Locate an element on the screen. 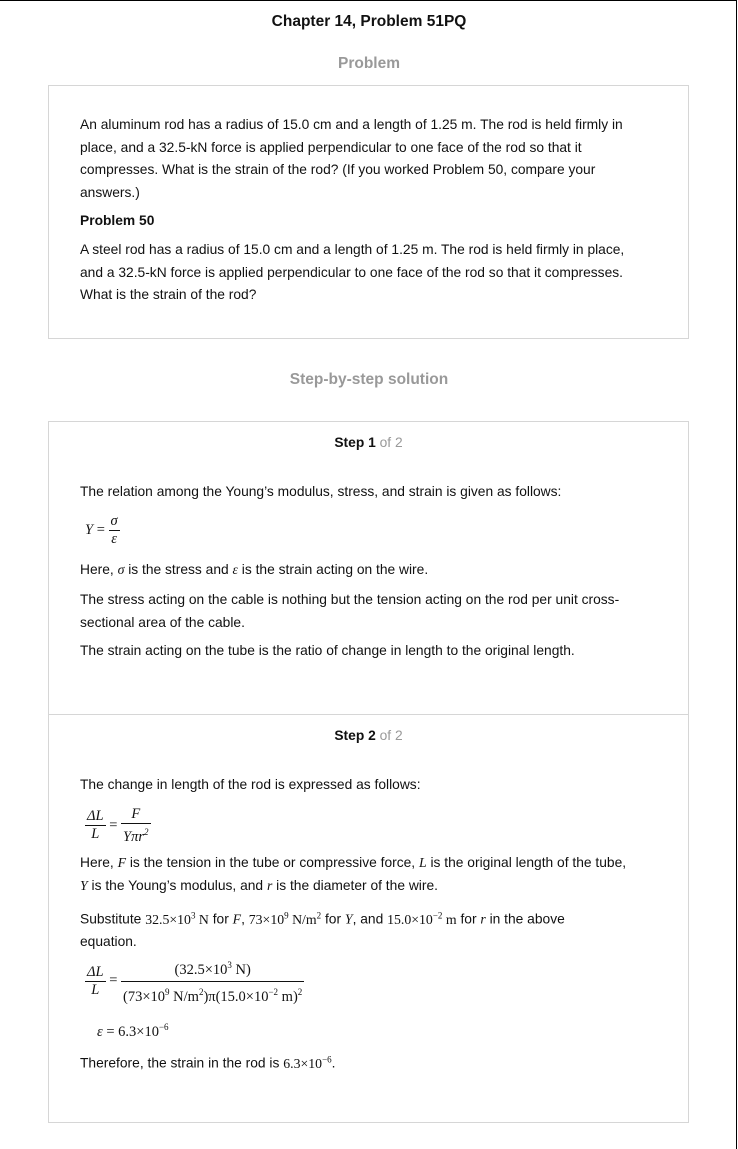 The width and height of the screenshot is (738, 1149). text: N is located at coordinates (202, 919).